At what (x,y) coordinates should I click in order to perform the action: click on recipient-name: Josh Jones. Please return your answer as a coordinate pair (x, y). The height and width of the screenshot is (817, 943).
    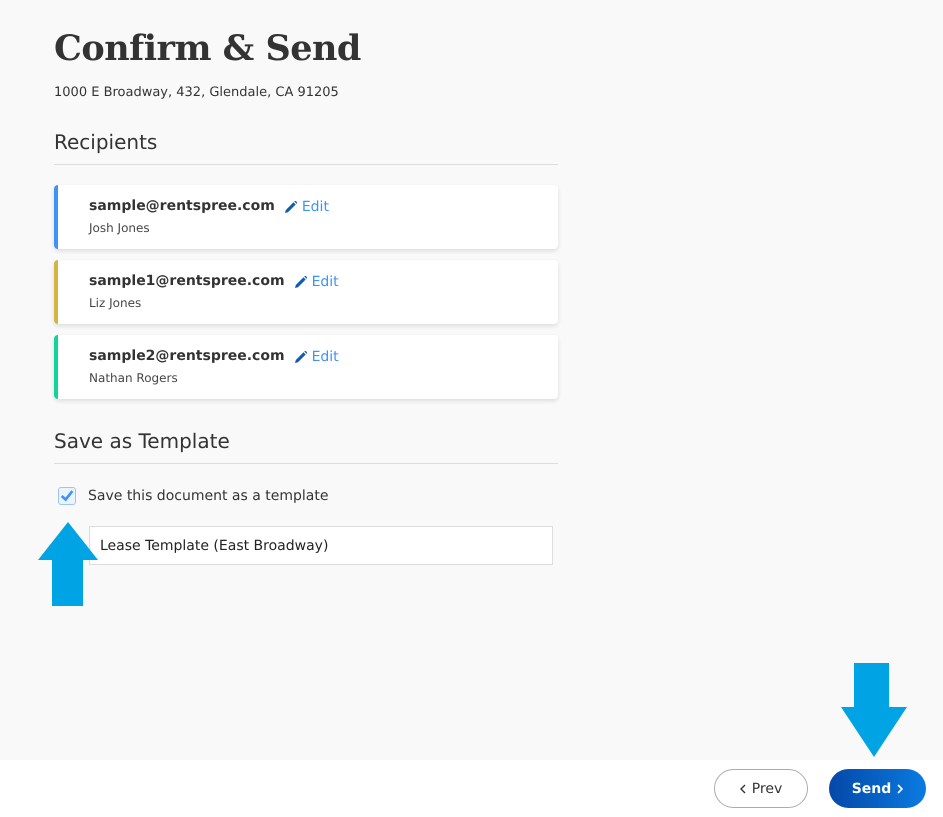
    Looking at the image, I should click on (120, 228).